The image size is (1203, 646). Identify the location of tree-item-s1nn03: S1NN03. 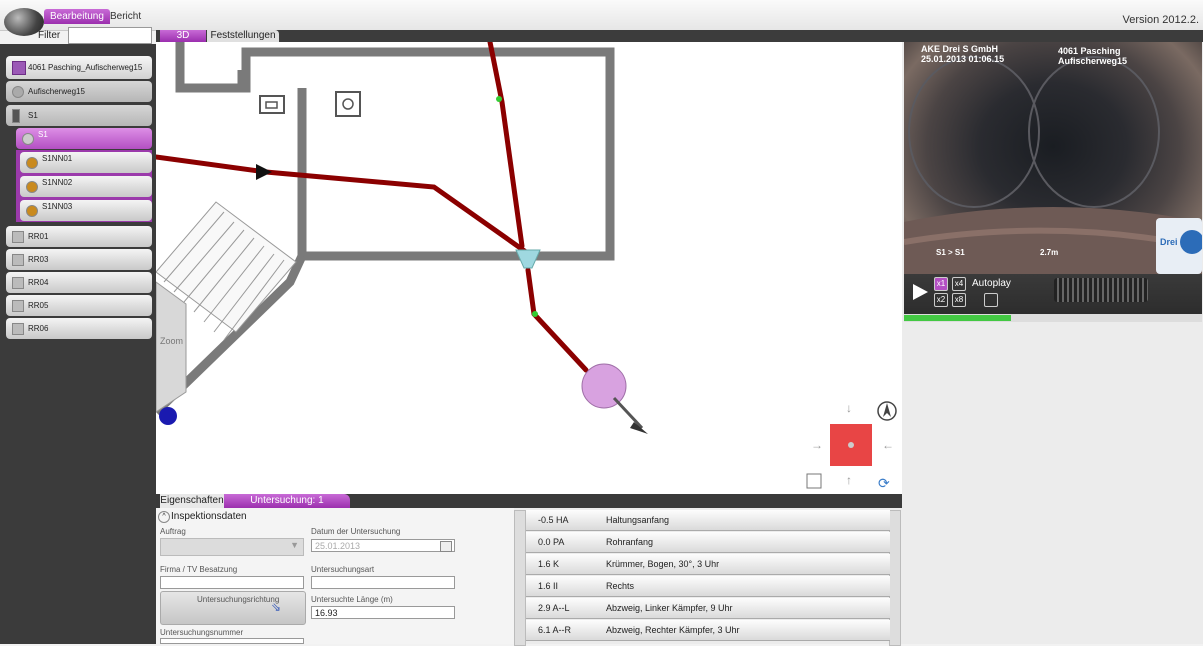
(86, 210).